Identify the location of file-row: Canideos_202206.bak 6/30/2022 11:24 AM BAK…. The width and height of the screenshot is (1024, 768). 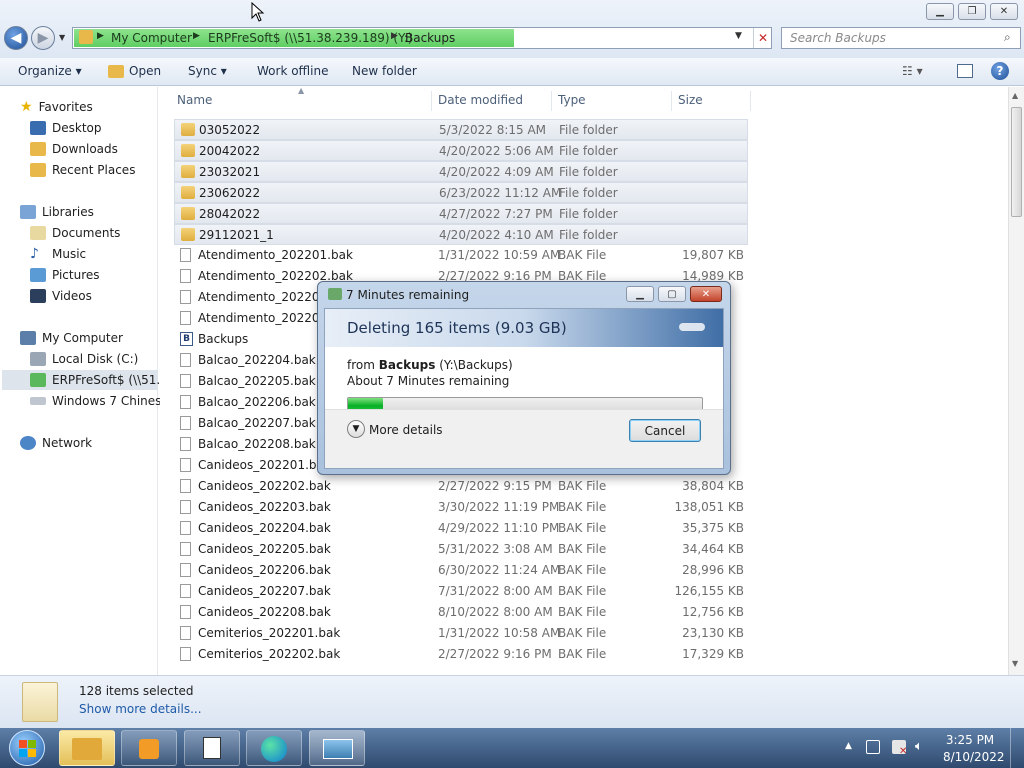
(461, 570).